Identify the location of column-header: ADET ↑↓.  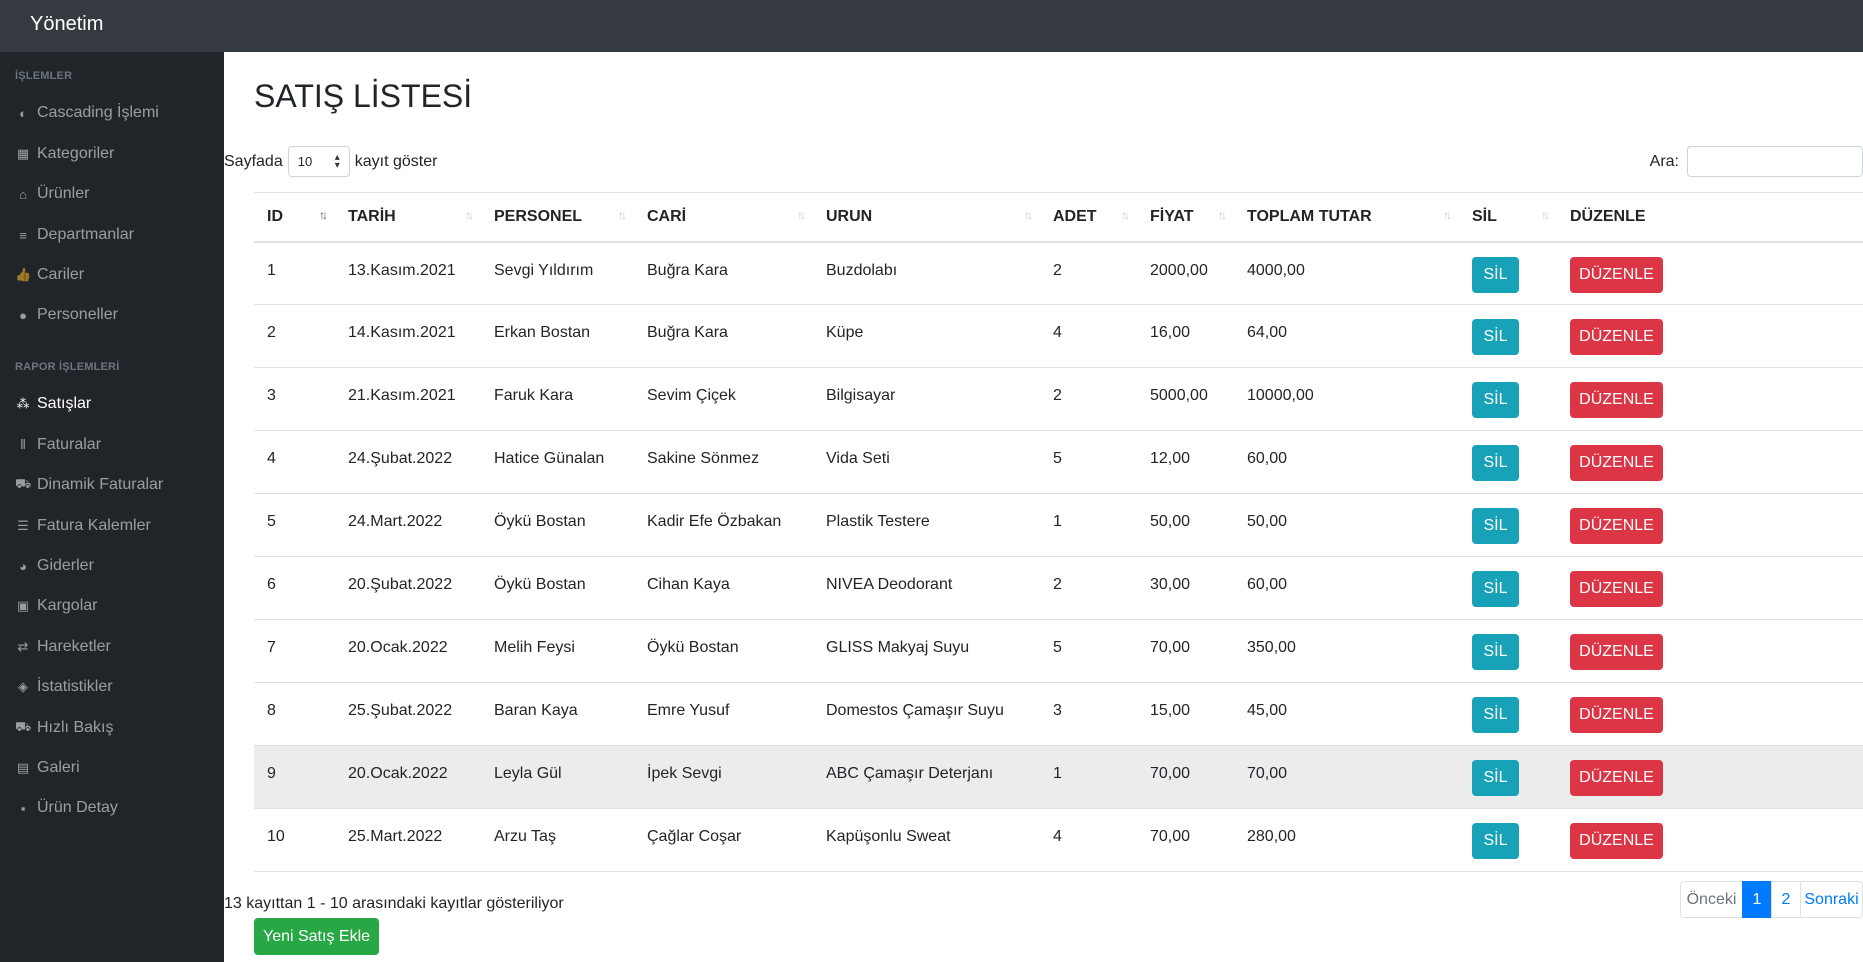
(1088, 217).